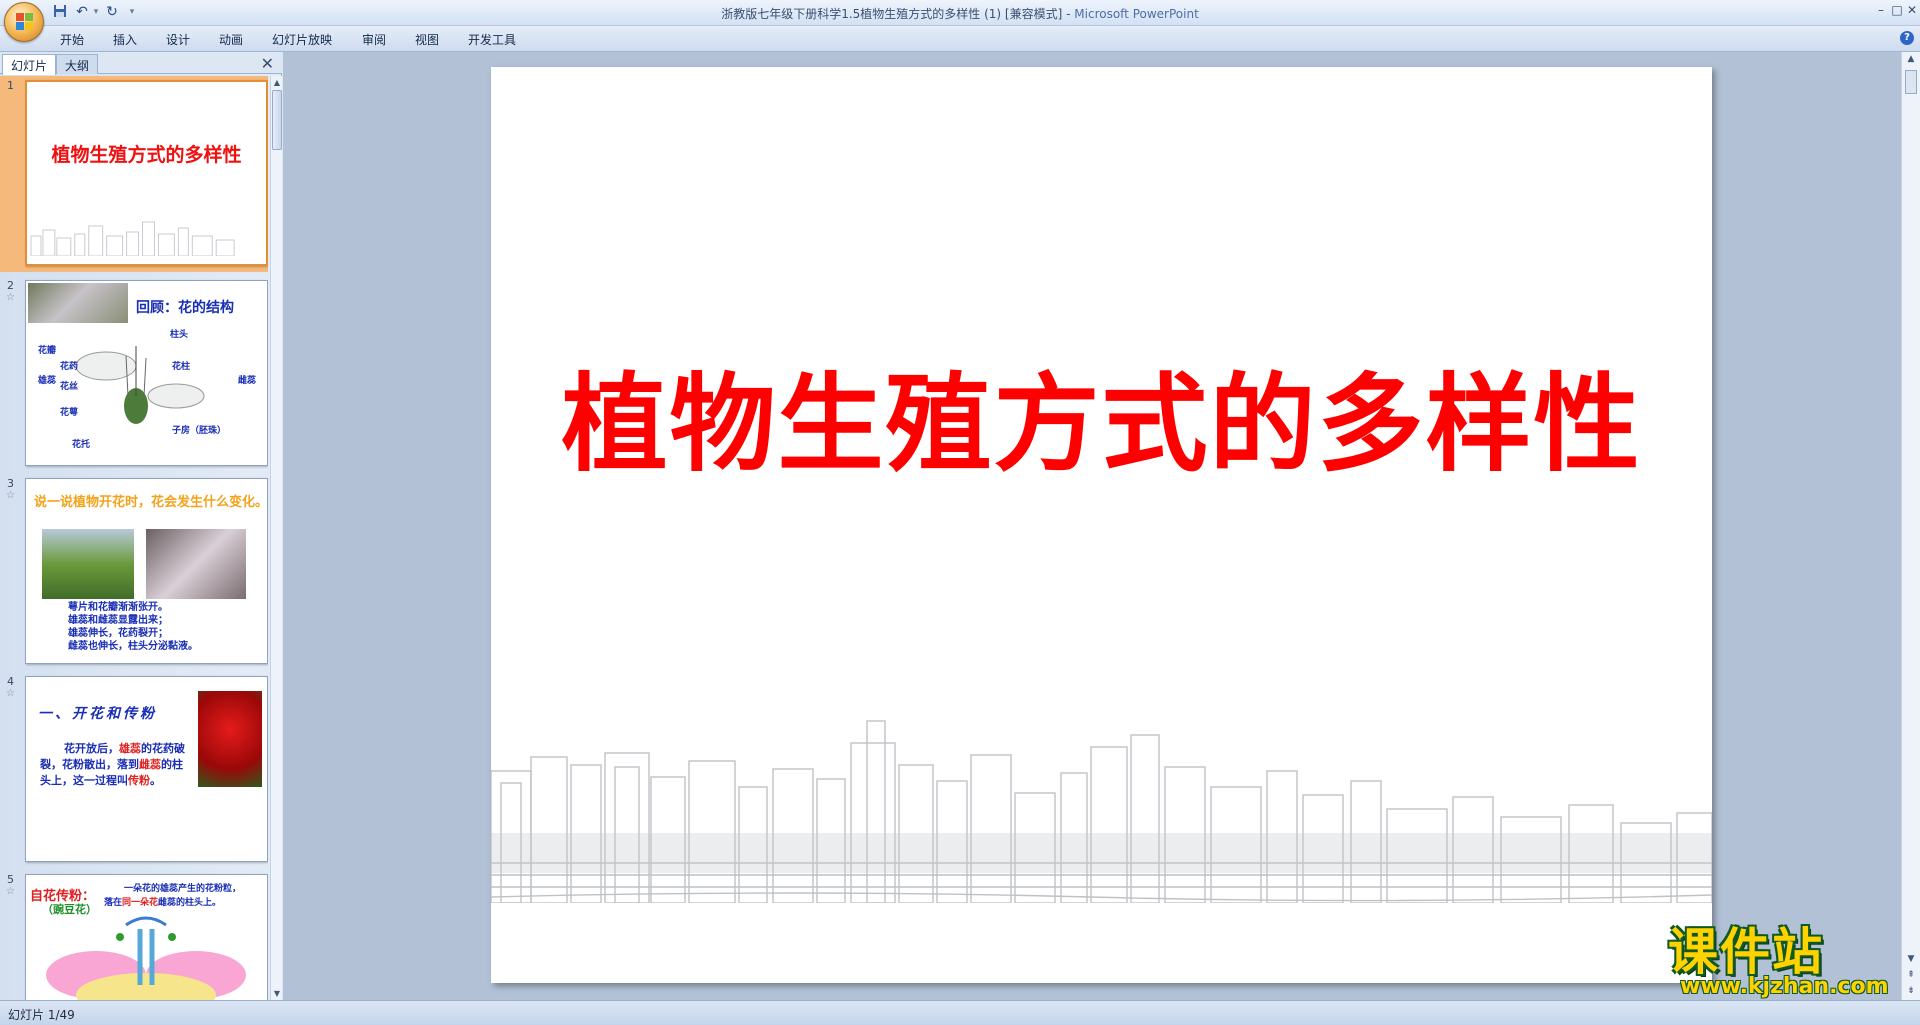 Image resolution: width=1920 pixels, height=1025 pixels. Describe the element at coordinates (140, 385) in the screenshot. I see `flower-diagram` at that location.